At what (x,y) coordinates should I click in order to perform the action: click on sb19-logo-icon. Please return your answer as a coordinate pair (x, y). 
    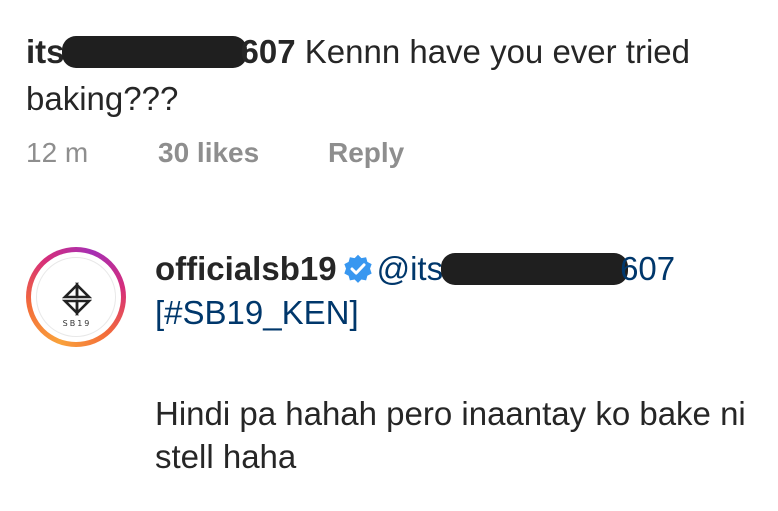
    Looking at the image, I should click on (77, 299).